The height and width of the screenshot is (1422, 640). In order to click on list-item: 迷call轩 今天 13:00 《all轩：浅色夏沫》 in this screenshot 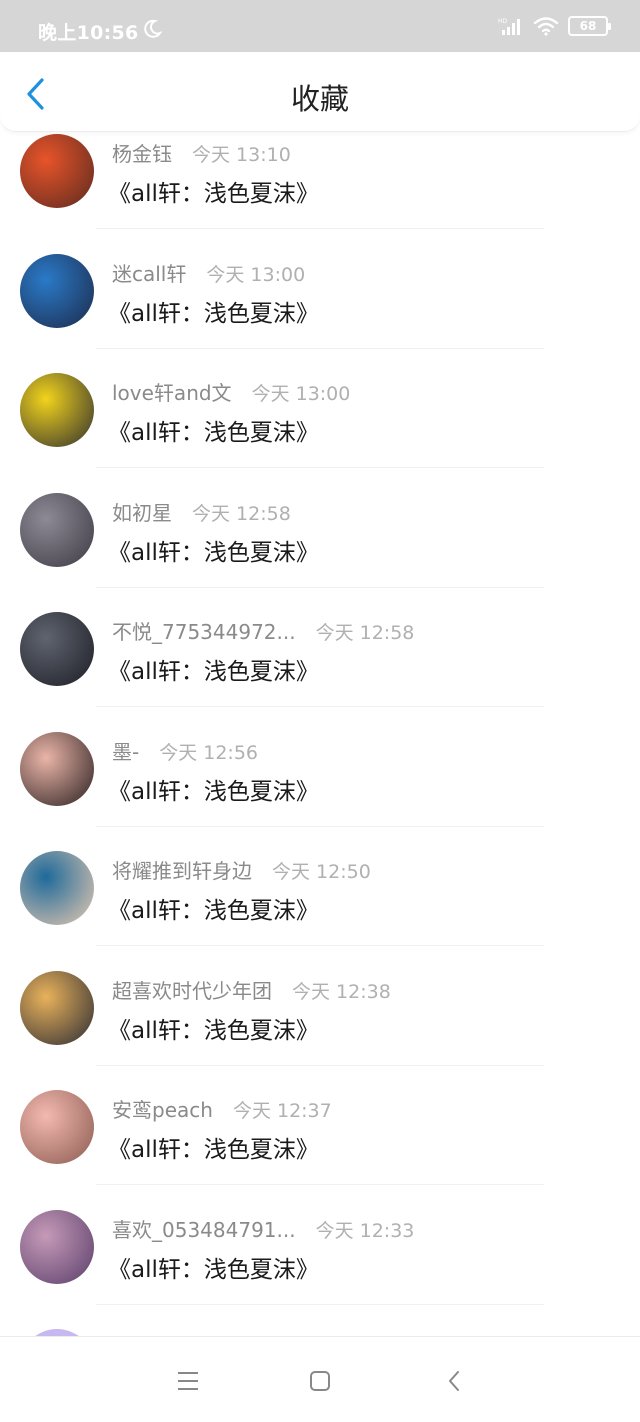, I will do `click(320, 312)`.